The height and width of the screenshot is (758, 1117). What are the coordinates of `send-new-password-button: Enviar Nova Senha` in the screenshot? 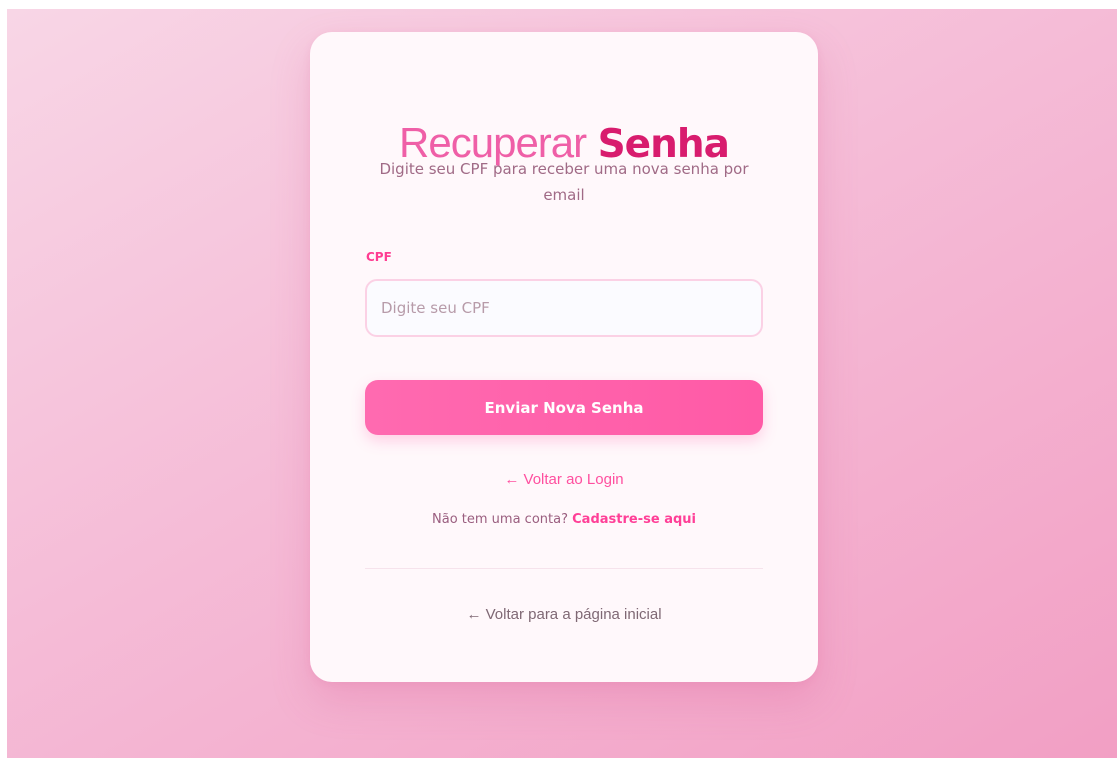 It's located at (564, 407).